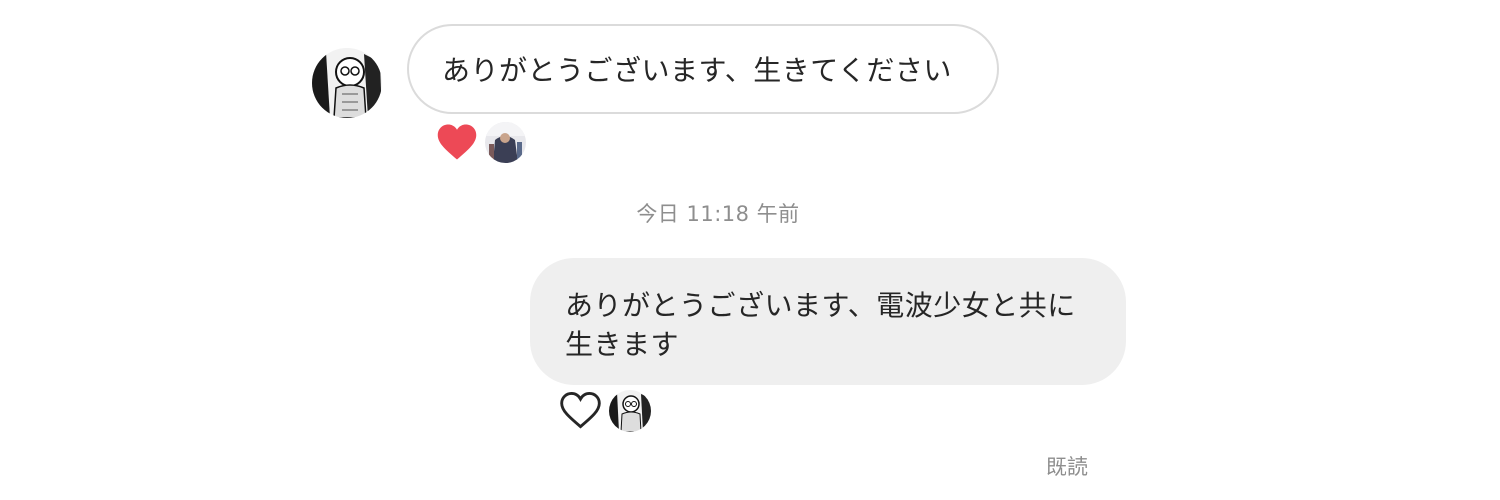  Describe the element at coordinates (718, 214) in the screenshot. I see `message-timestamp: 今日 11:18 午前` at that location.